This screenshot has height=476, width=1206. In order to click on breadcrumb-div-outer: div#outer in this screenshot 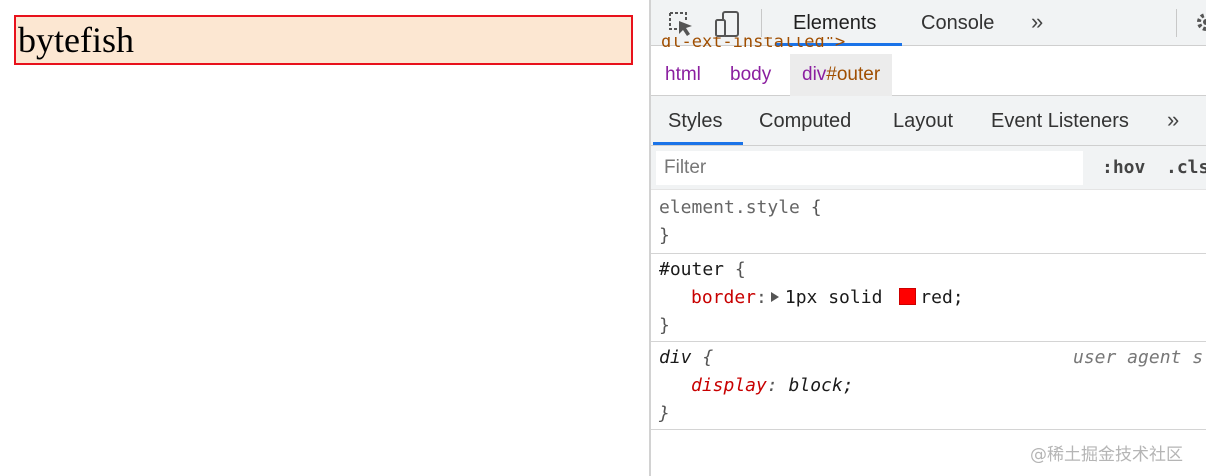, I will do `click(841, 75)`.